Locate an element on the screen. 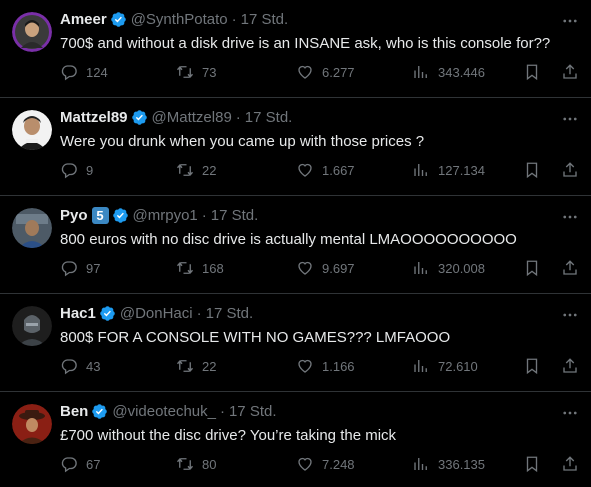 The height and width of the screenshot is (487, 591). reply-button: 97 is located at coordinates (80, 268).